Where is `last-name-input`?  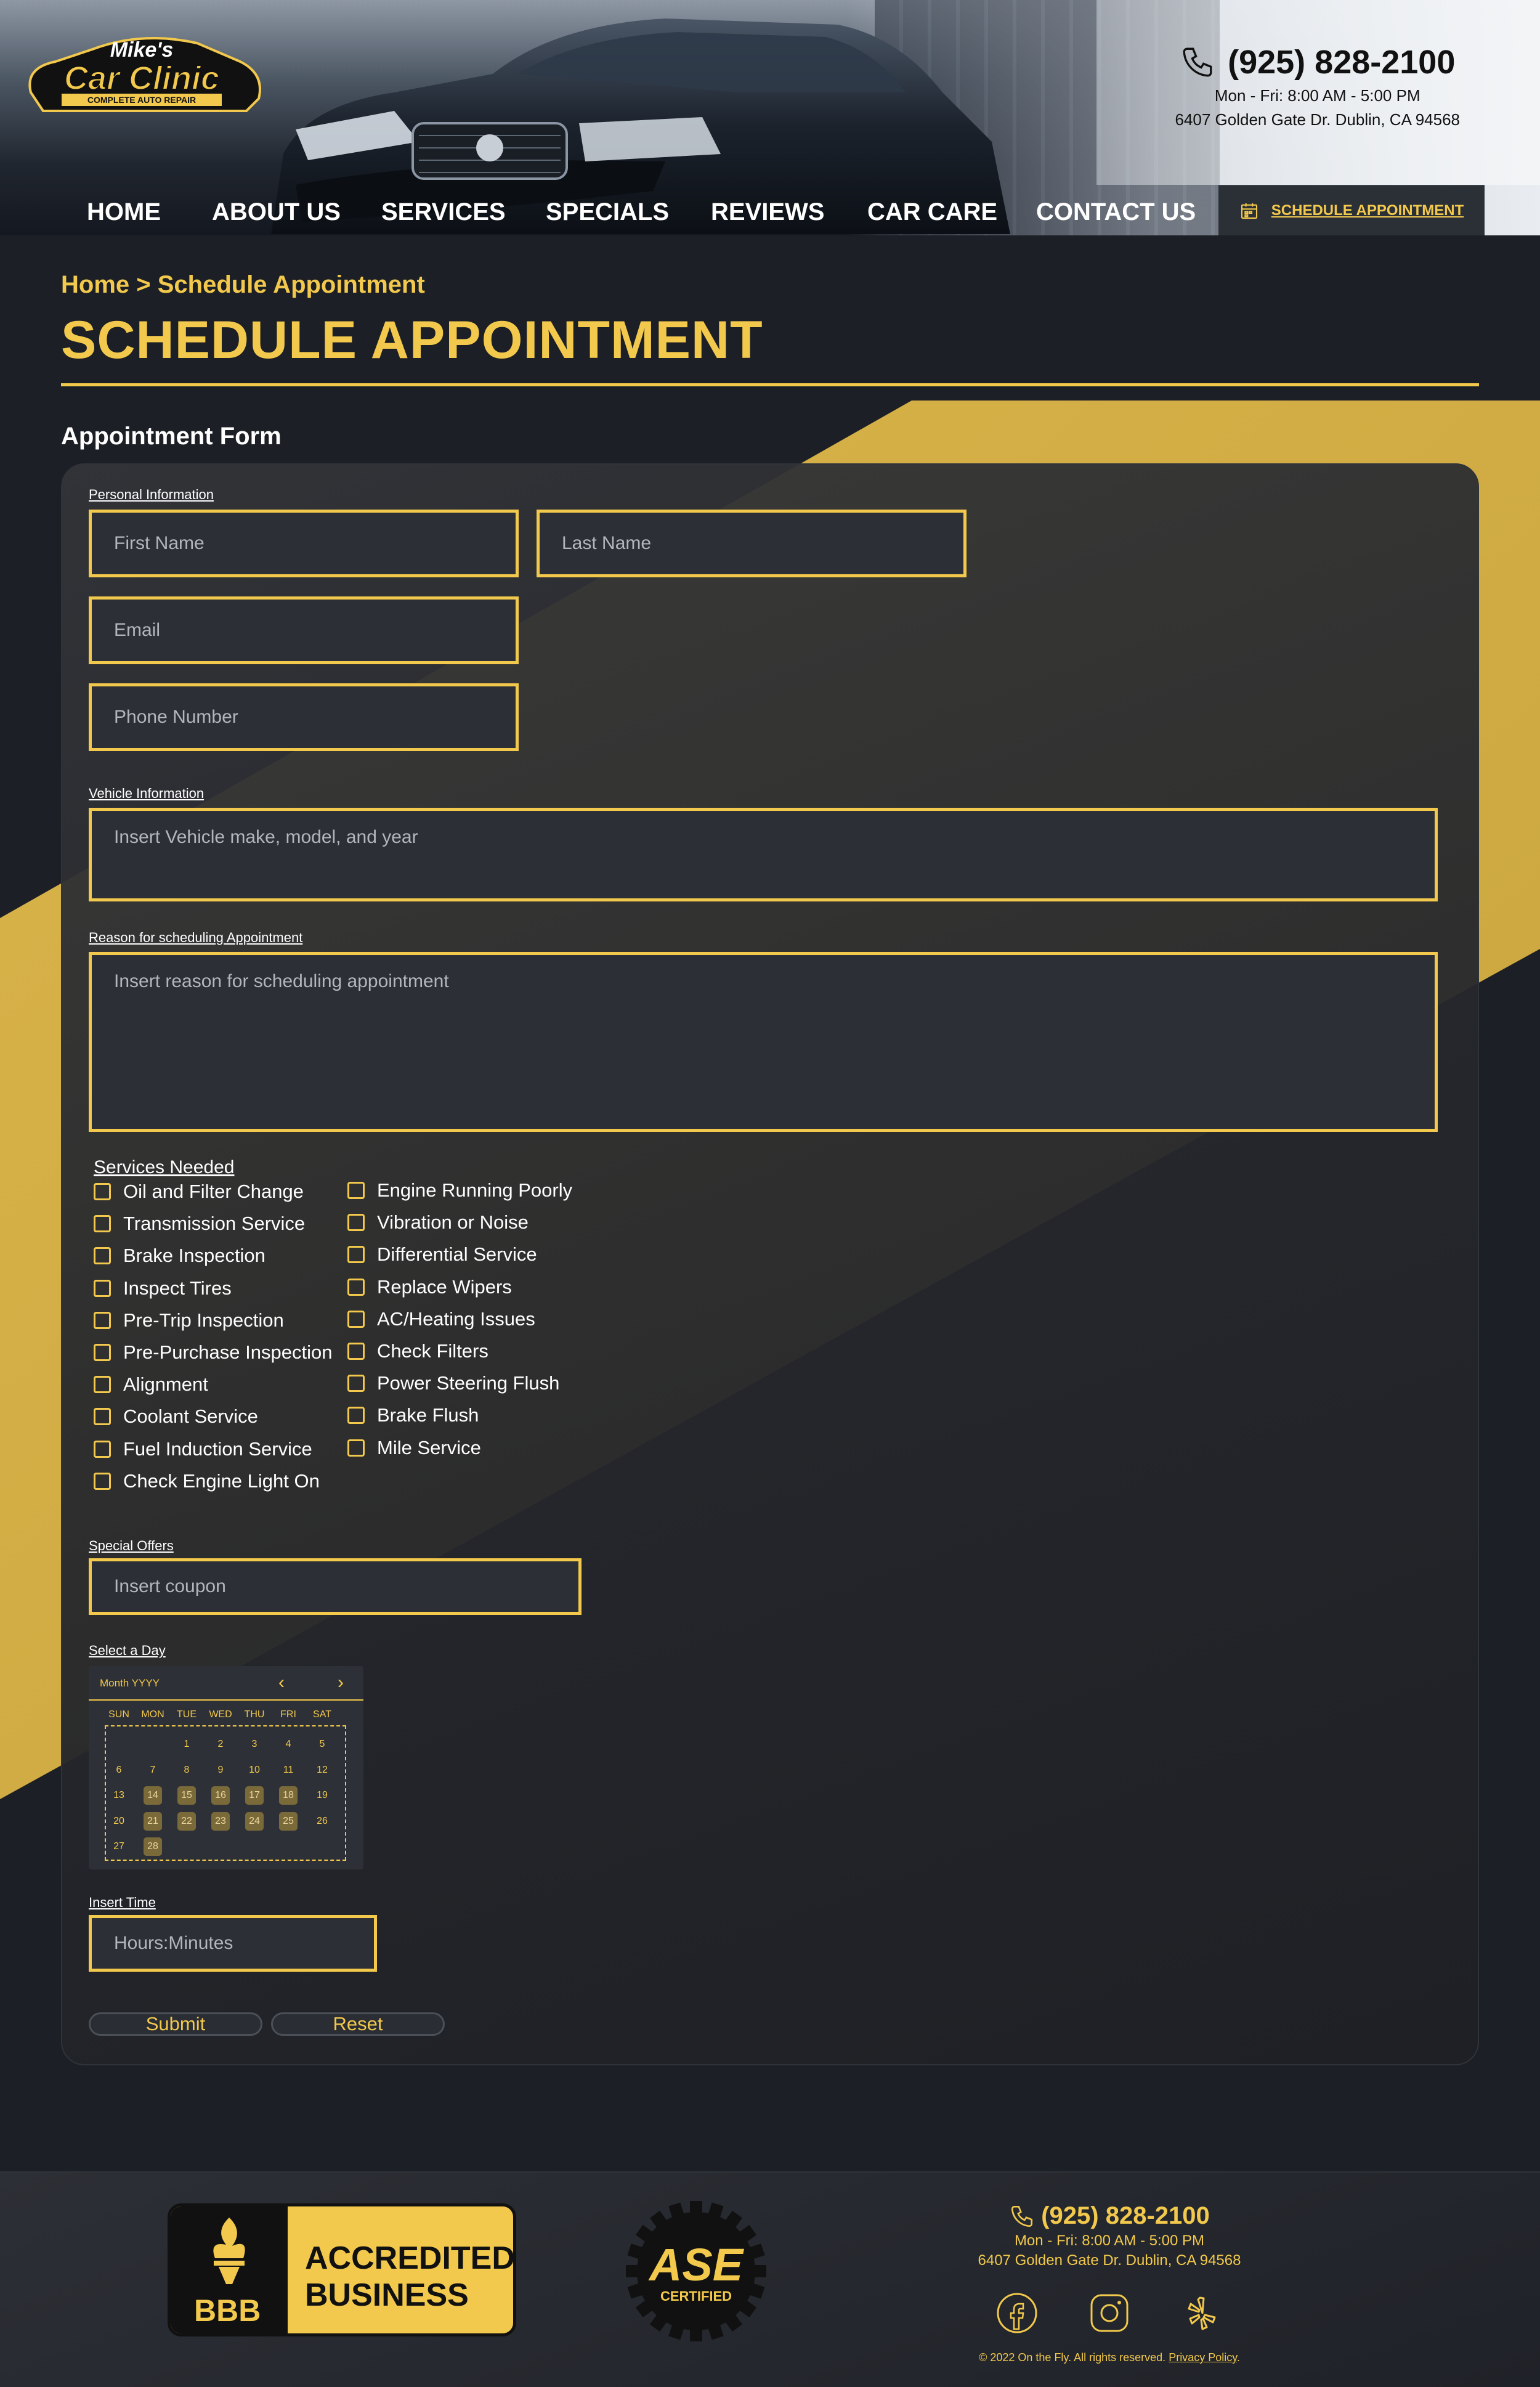
last-name-input is located at coordinates (752, 543).